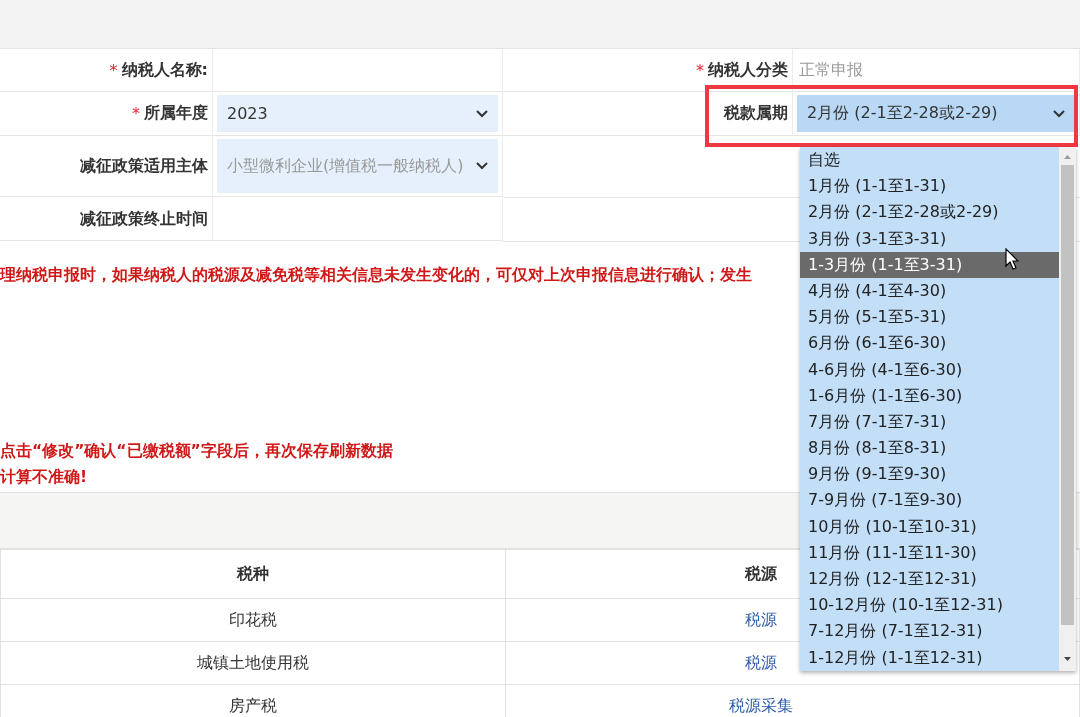 This screenshot has height=717, width=1080. Describe the element at coordinates (936, 113) in the screenshot. I see `select-field: 2月份 (2-1至2-28或2-29)` at that location.